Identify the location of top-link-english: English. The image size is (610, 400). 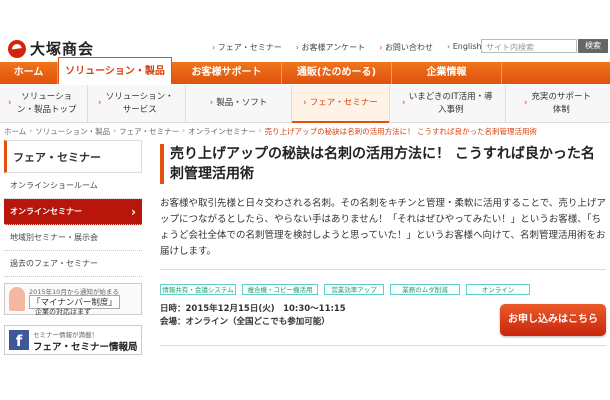
(464, 47).